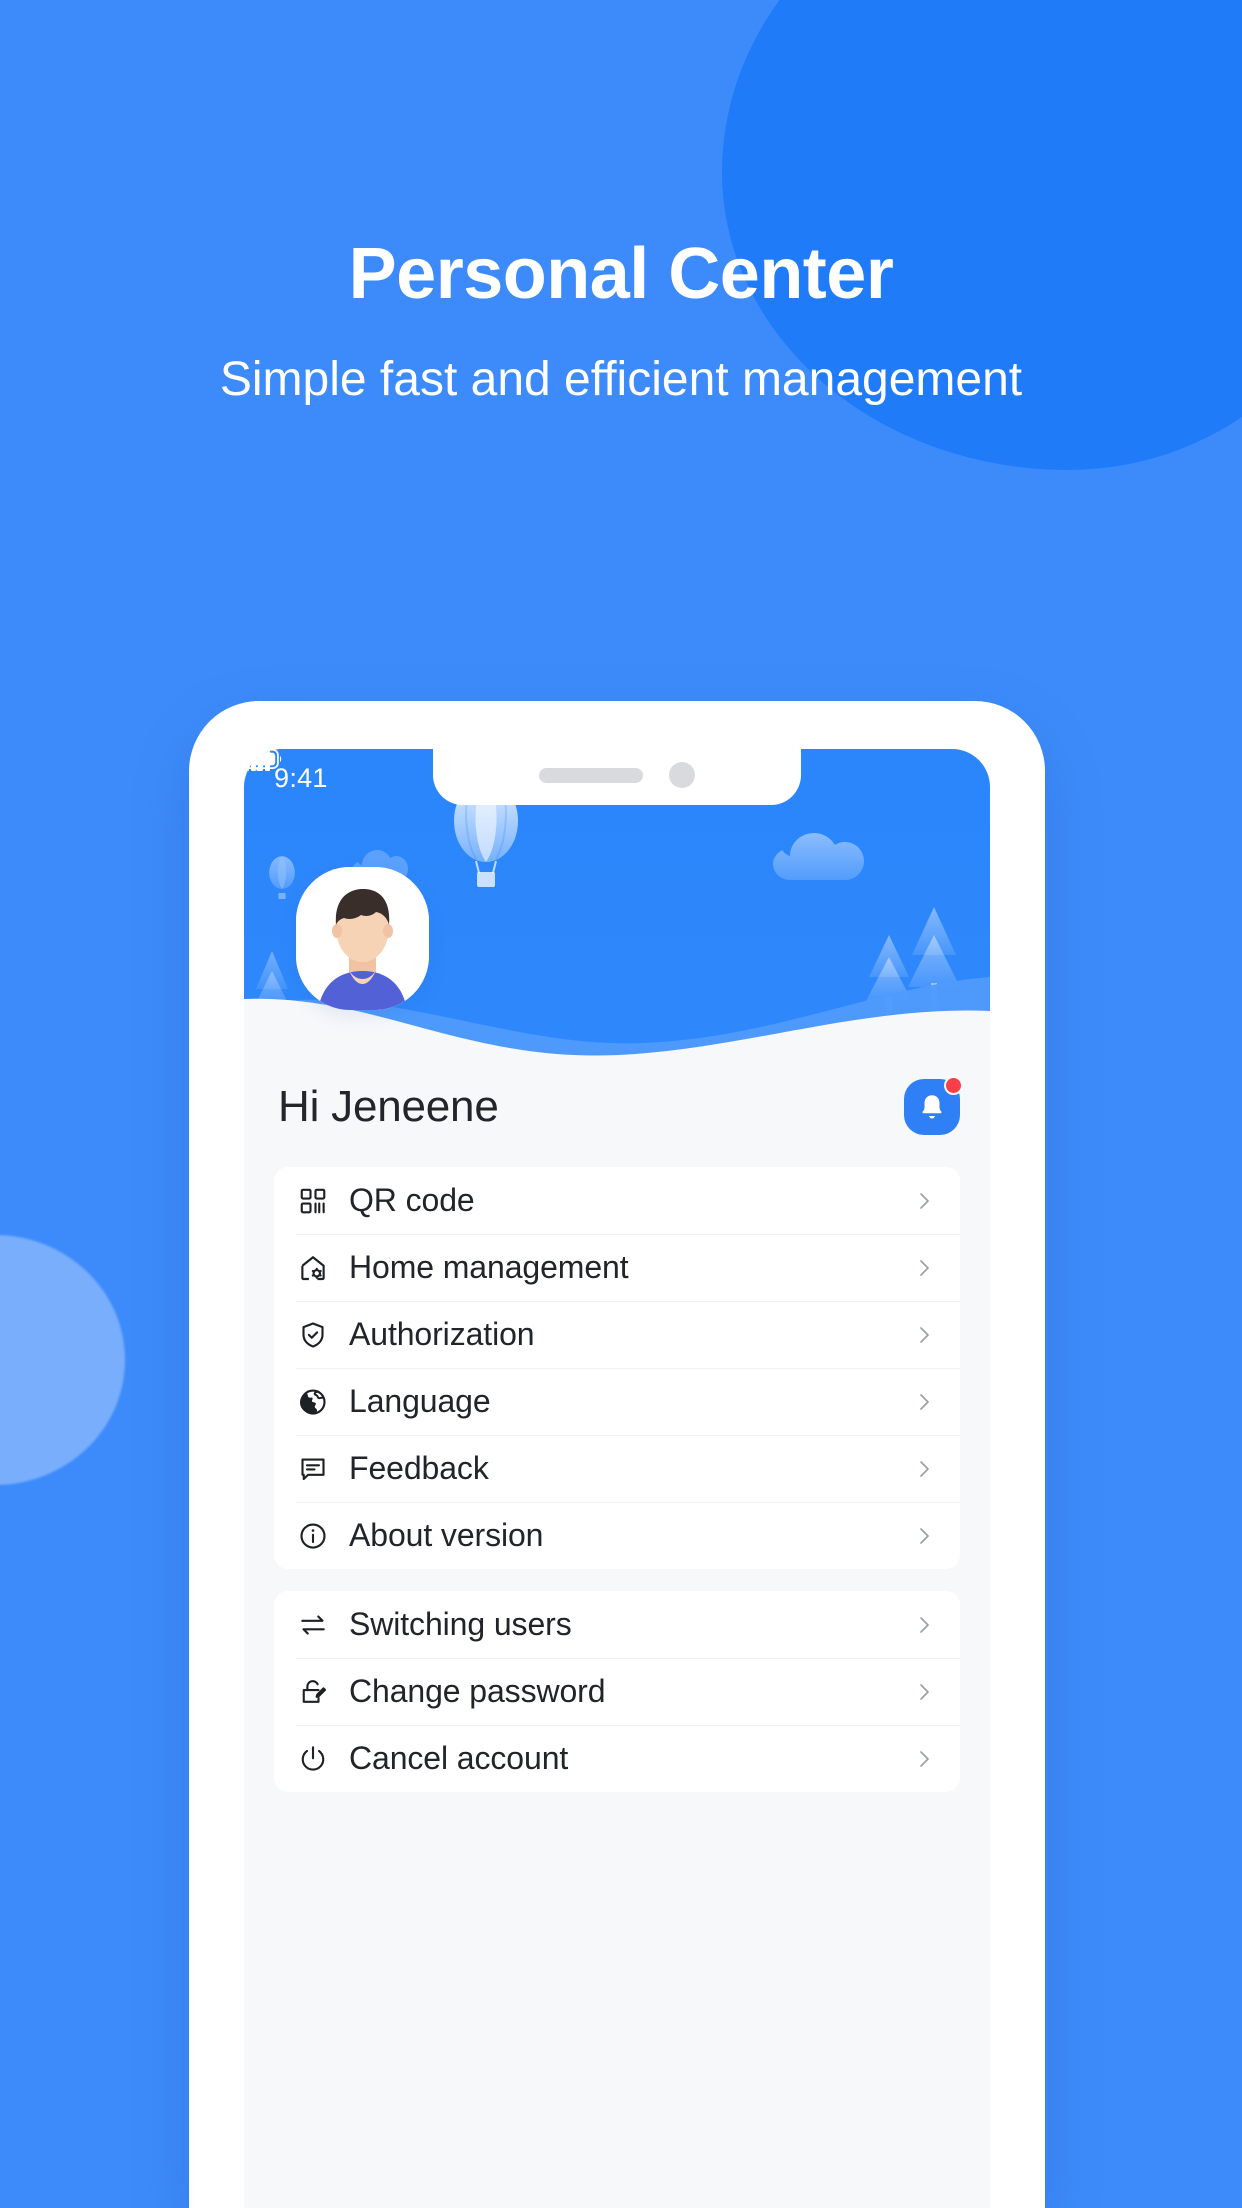 This screenshot has height=2208, width=1242. Describe the element at coordinates (388, 1106) in the screenshot. I see `greeting-name: Hi Jeneene` at that location.